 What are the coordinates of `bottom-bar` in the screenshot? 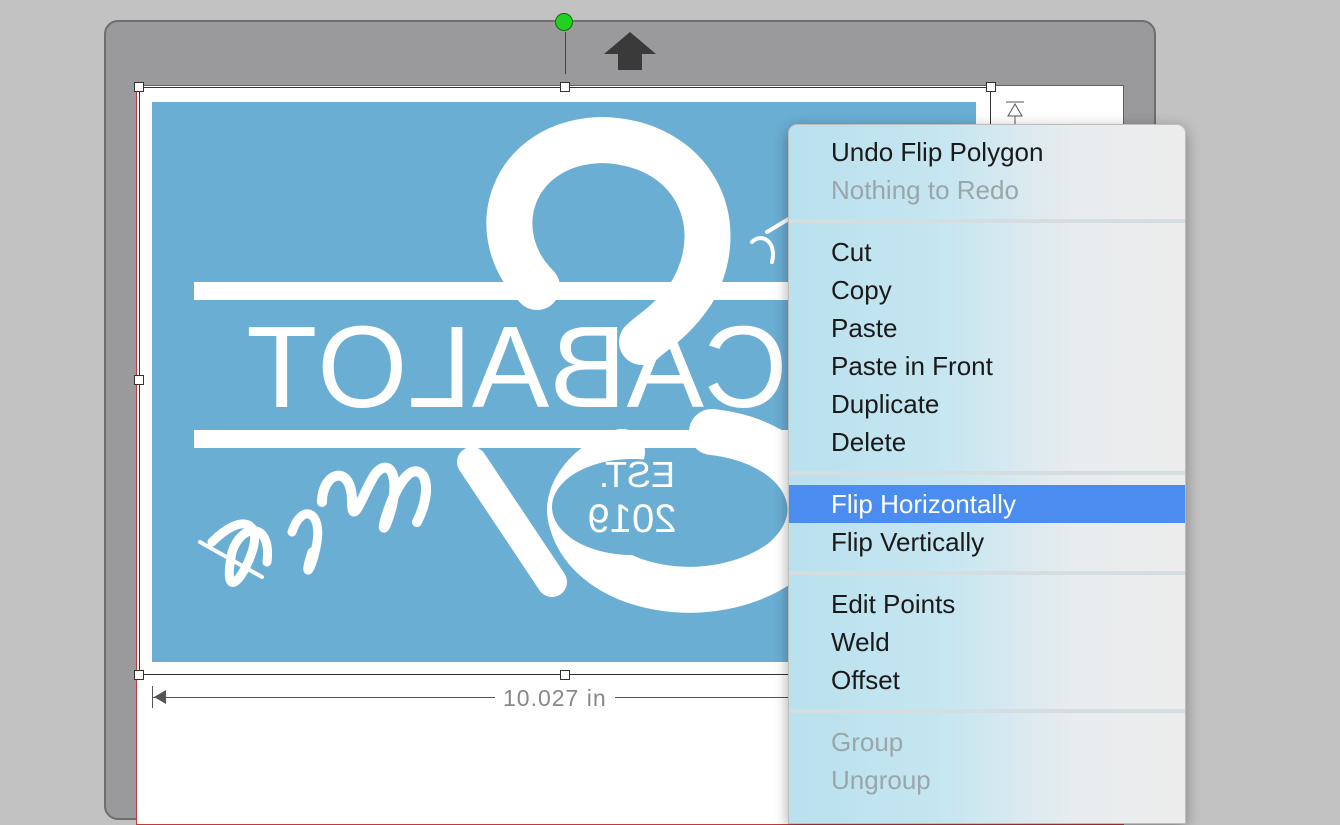 It's located at (519, 439).